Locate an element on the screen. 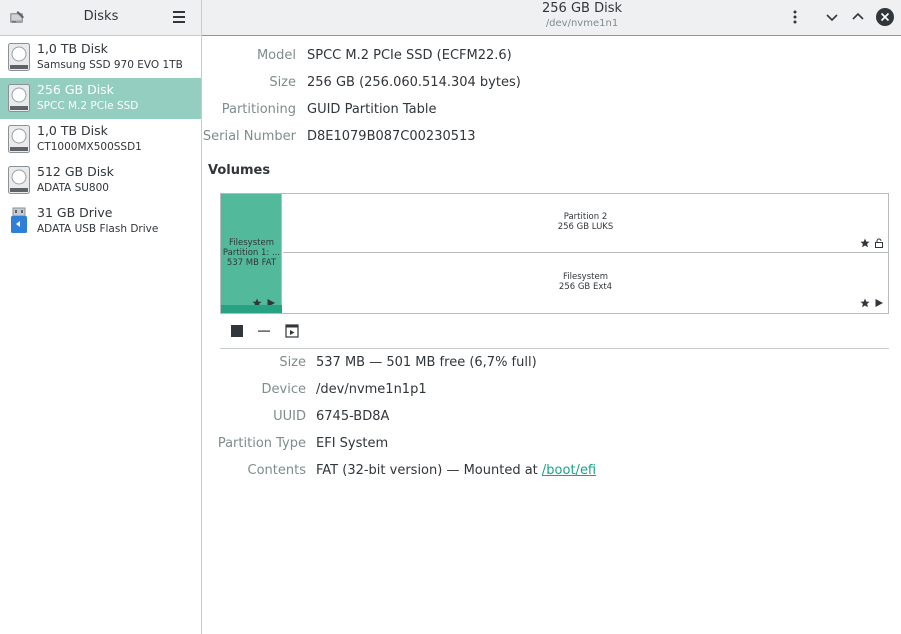  vol-size-row: Size is located at coordinates (256, 365).